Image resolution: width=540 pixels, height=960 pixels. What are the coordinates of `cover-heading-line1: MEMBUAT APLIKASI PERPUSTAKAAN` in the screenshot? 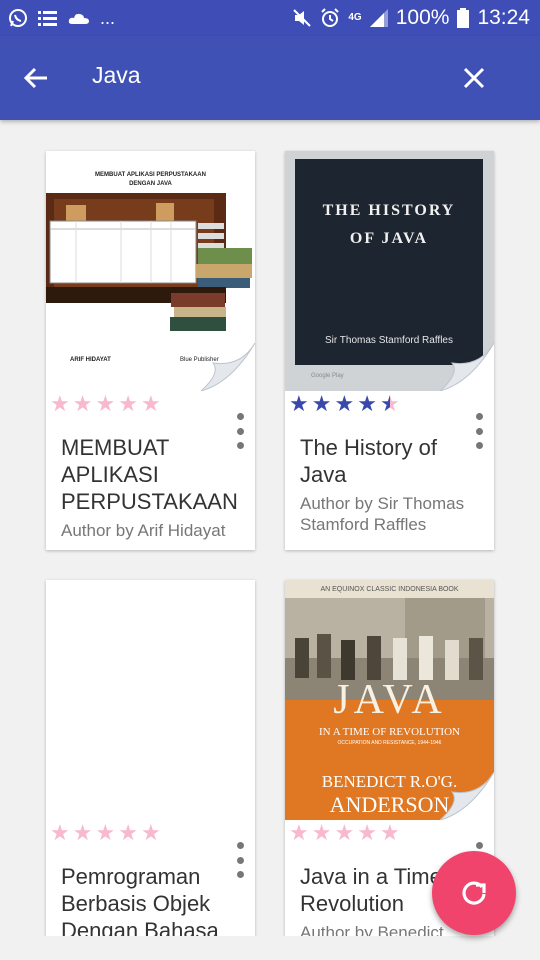 It's located at (150, 175).